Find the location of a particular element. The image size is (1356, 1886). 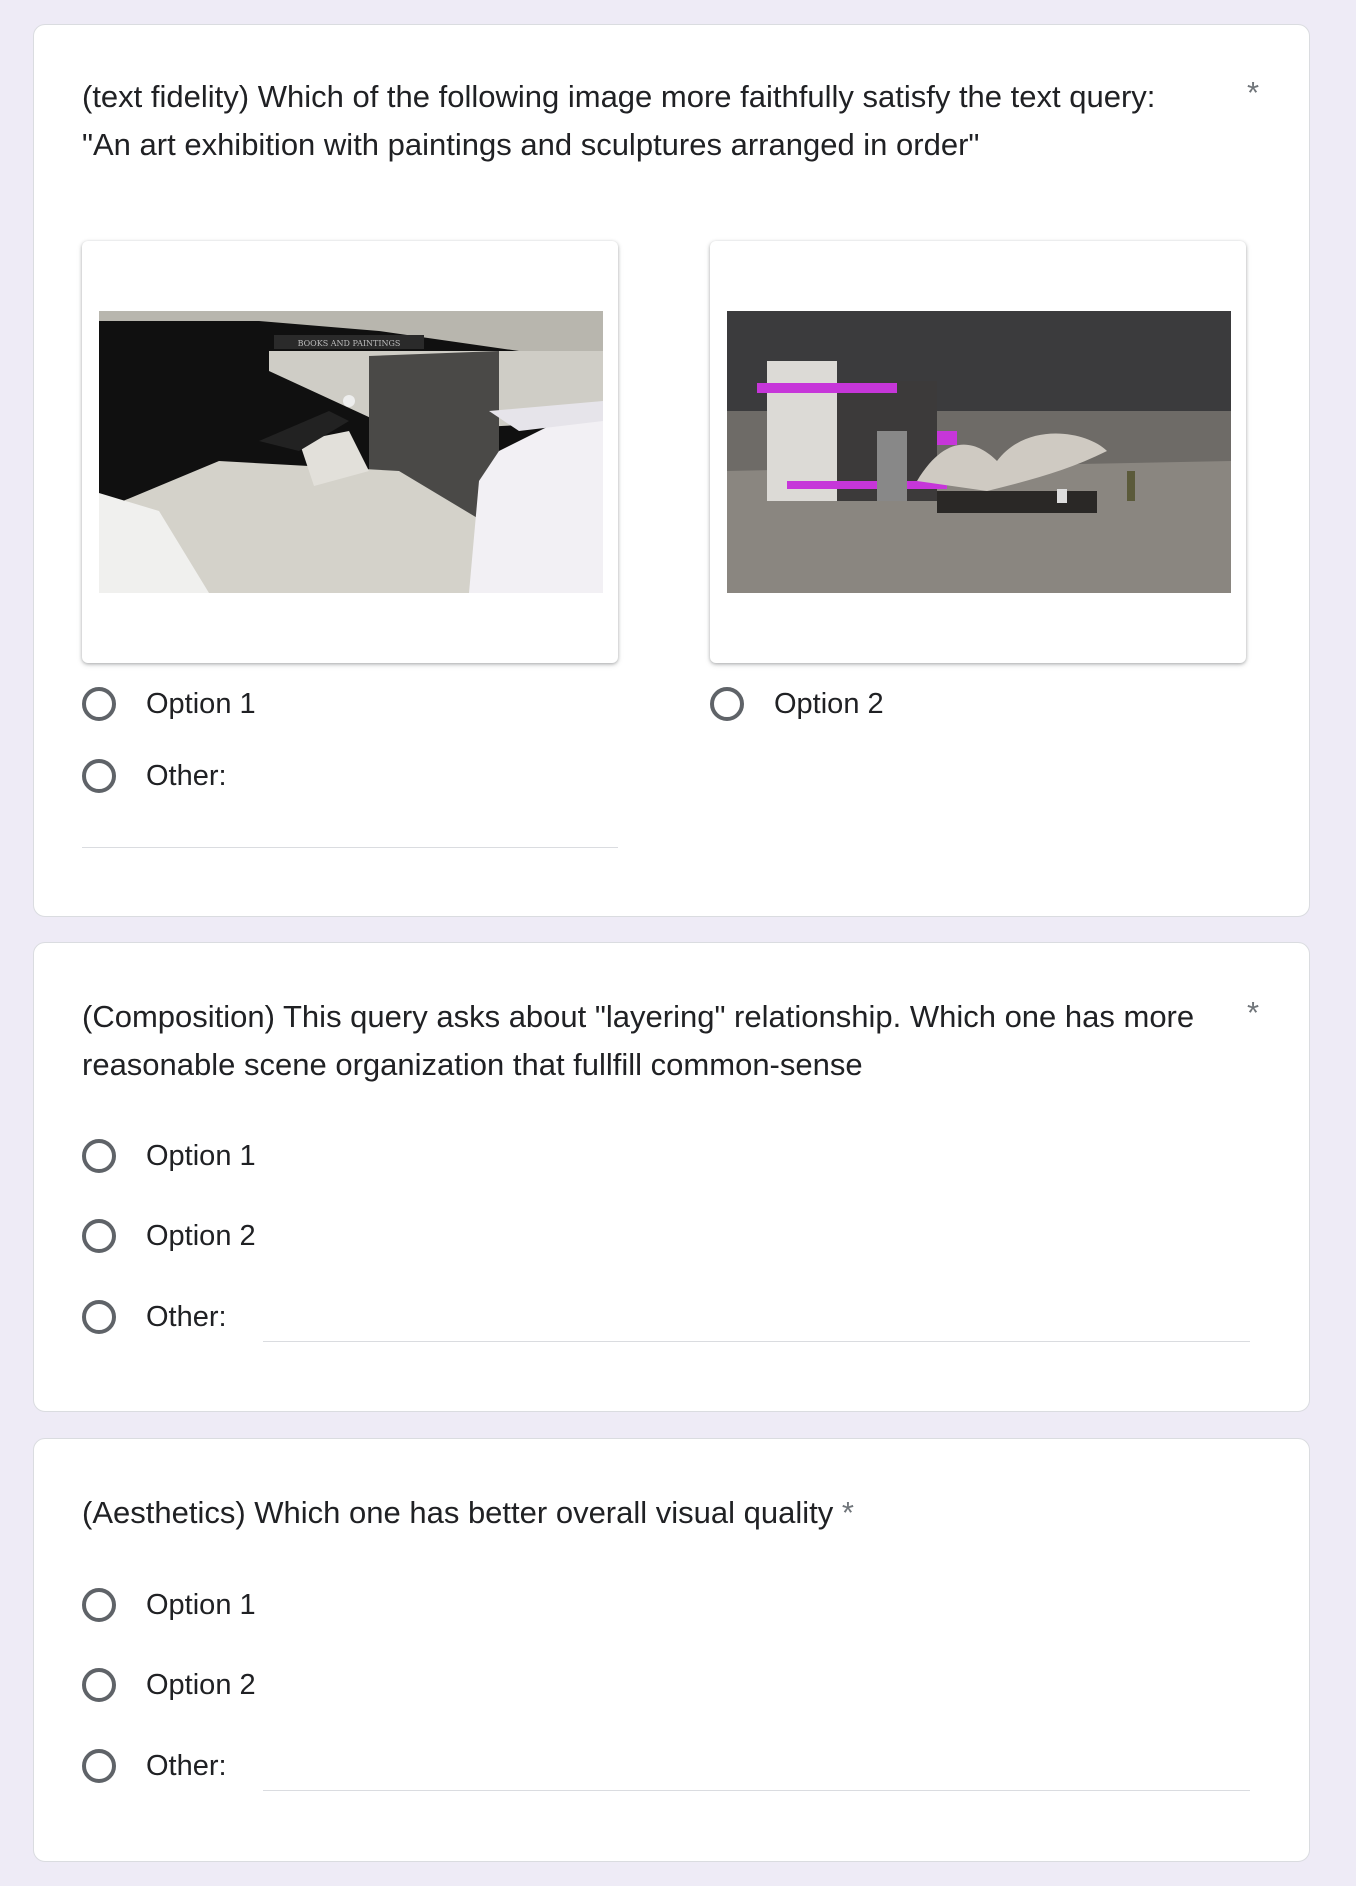

option-1-image-card: BOOKS AND PAINTINGS is located at coordinates (350, 452).